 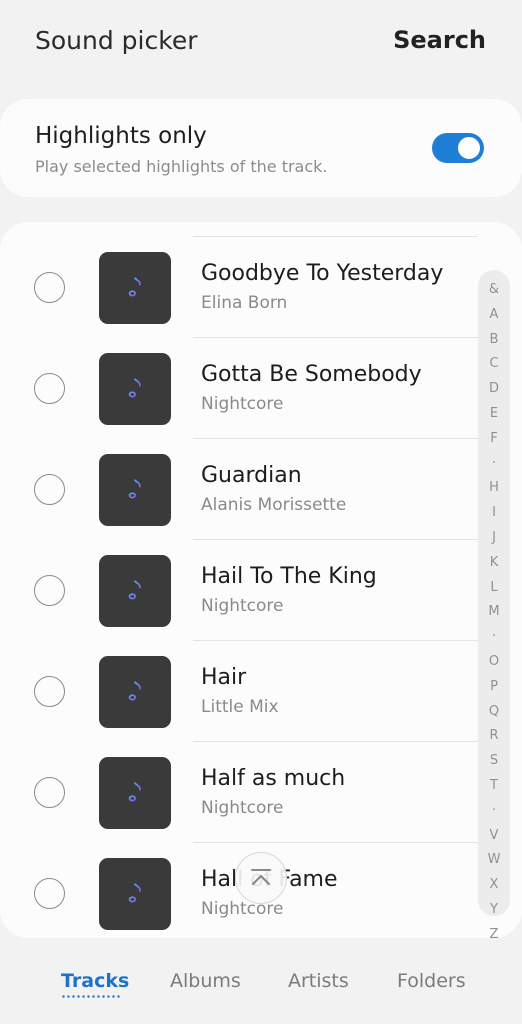 What do you see at coordinates (494, 538) in the screenshot?
I see `index-letter: J` at bounding box center [494, 538].